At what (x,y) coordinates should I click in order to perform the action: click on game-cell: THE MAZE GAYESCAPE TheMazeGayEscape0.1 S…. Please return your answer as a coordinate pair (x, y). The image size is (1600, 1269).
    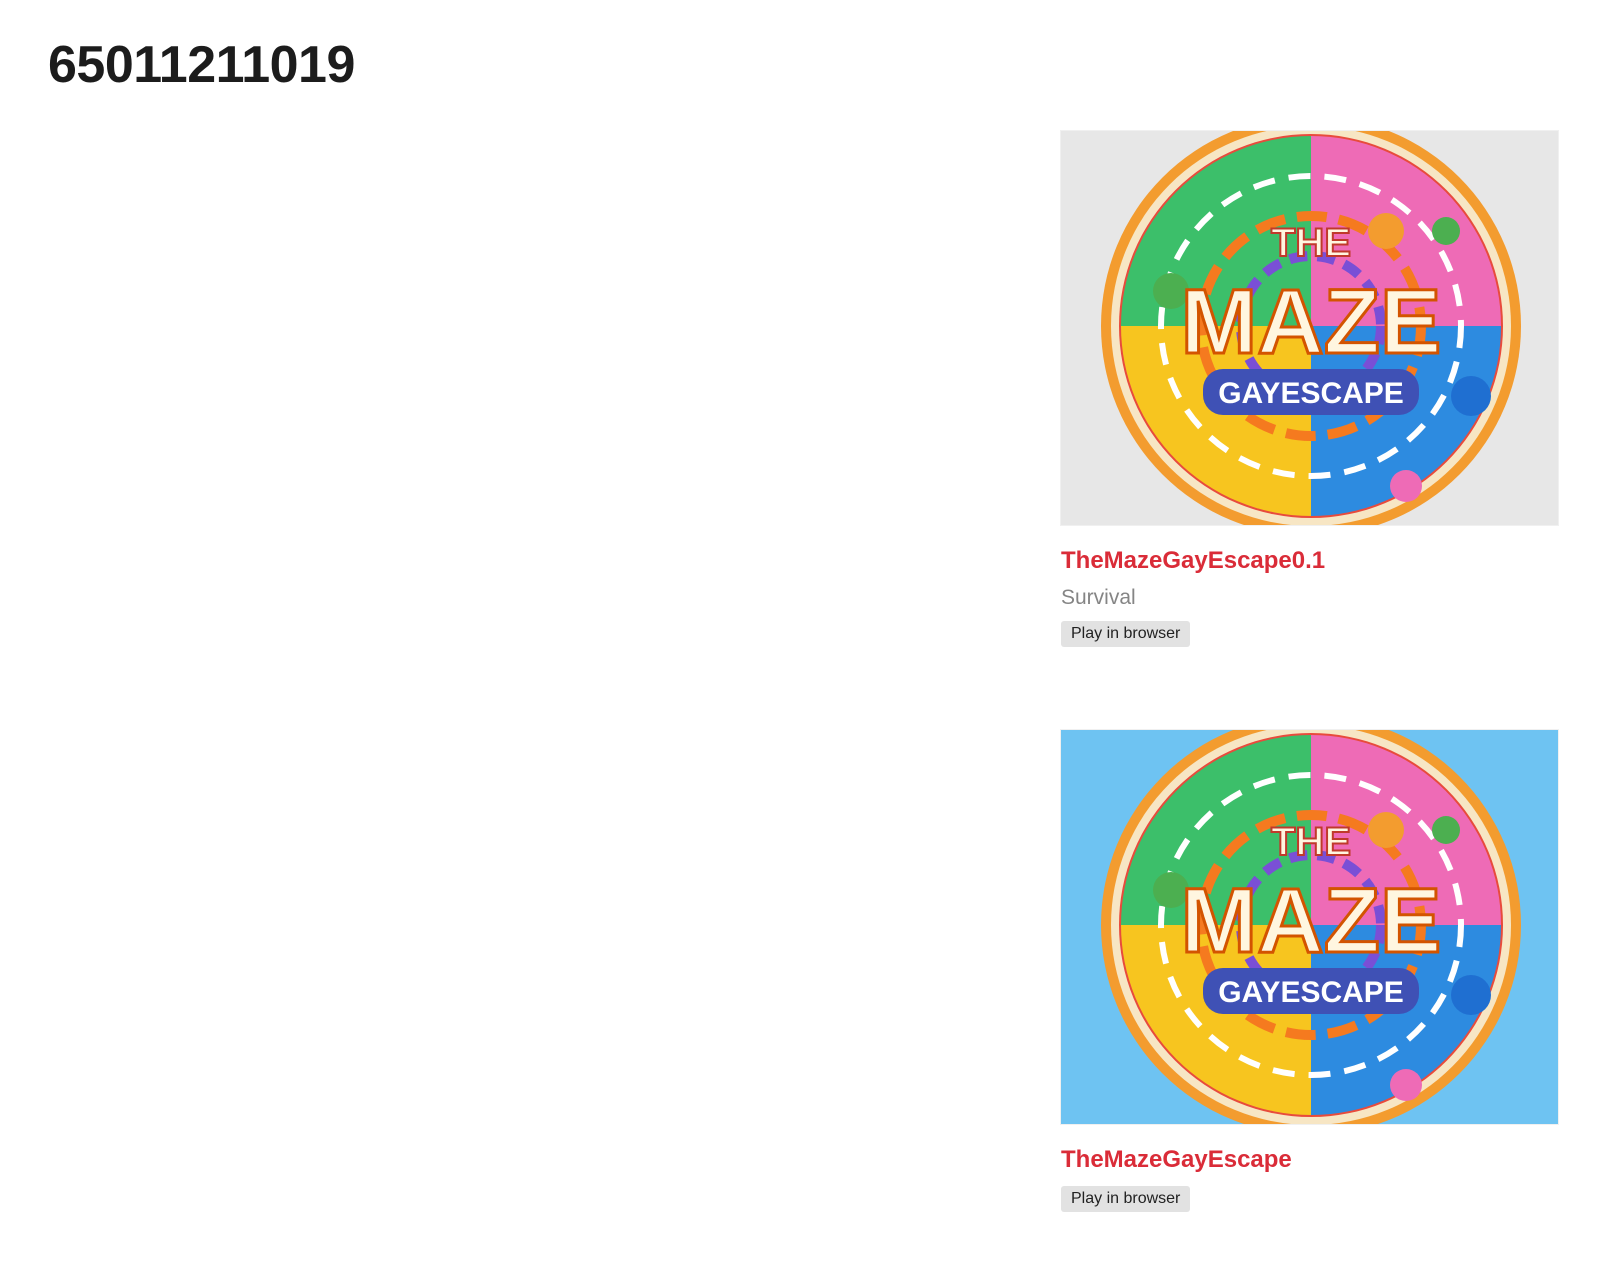
    Looking at the image, I should click on (1309, 389).